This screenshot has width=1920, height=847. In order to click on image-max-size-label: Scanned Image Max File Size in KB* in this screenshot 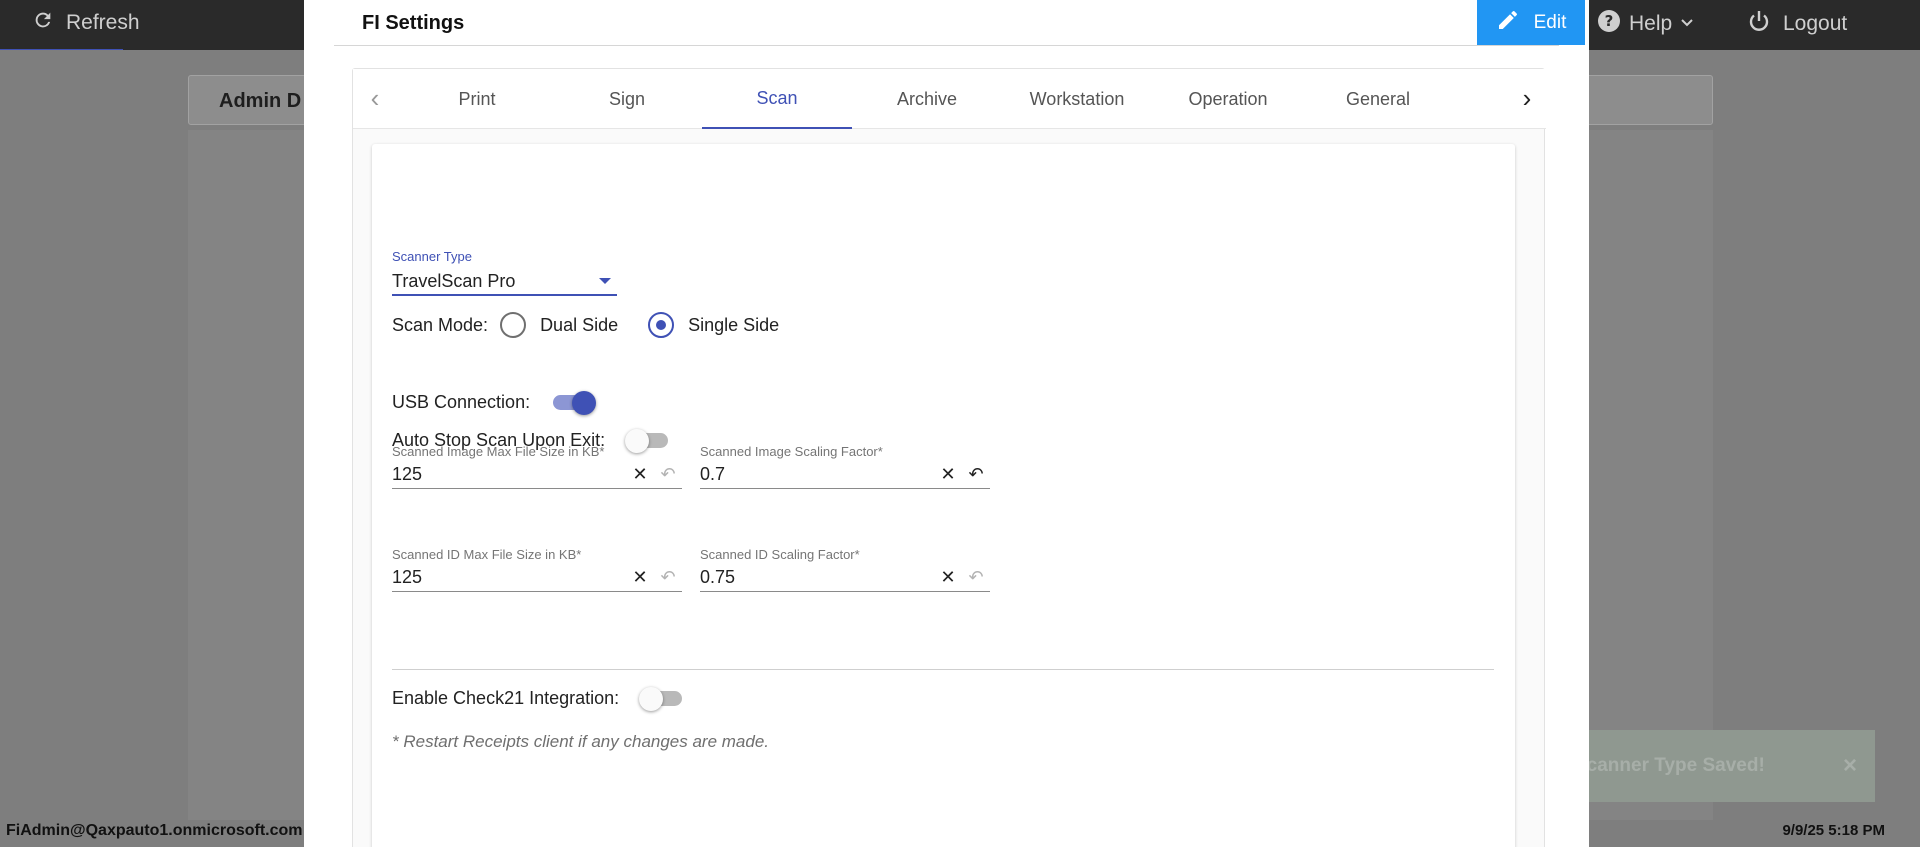, I will do `click(498, 451)`.